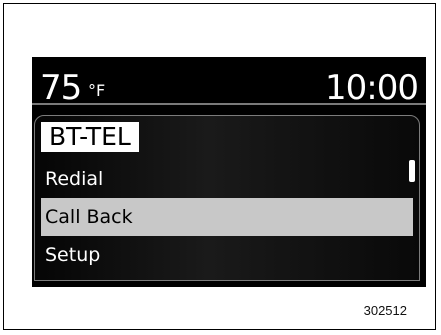  I want to click on scrollbar-thumb, so click(412, 171).